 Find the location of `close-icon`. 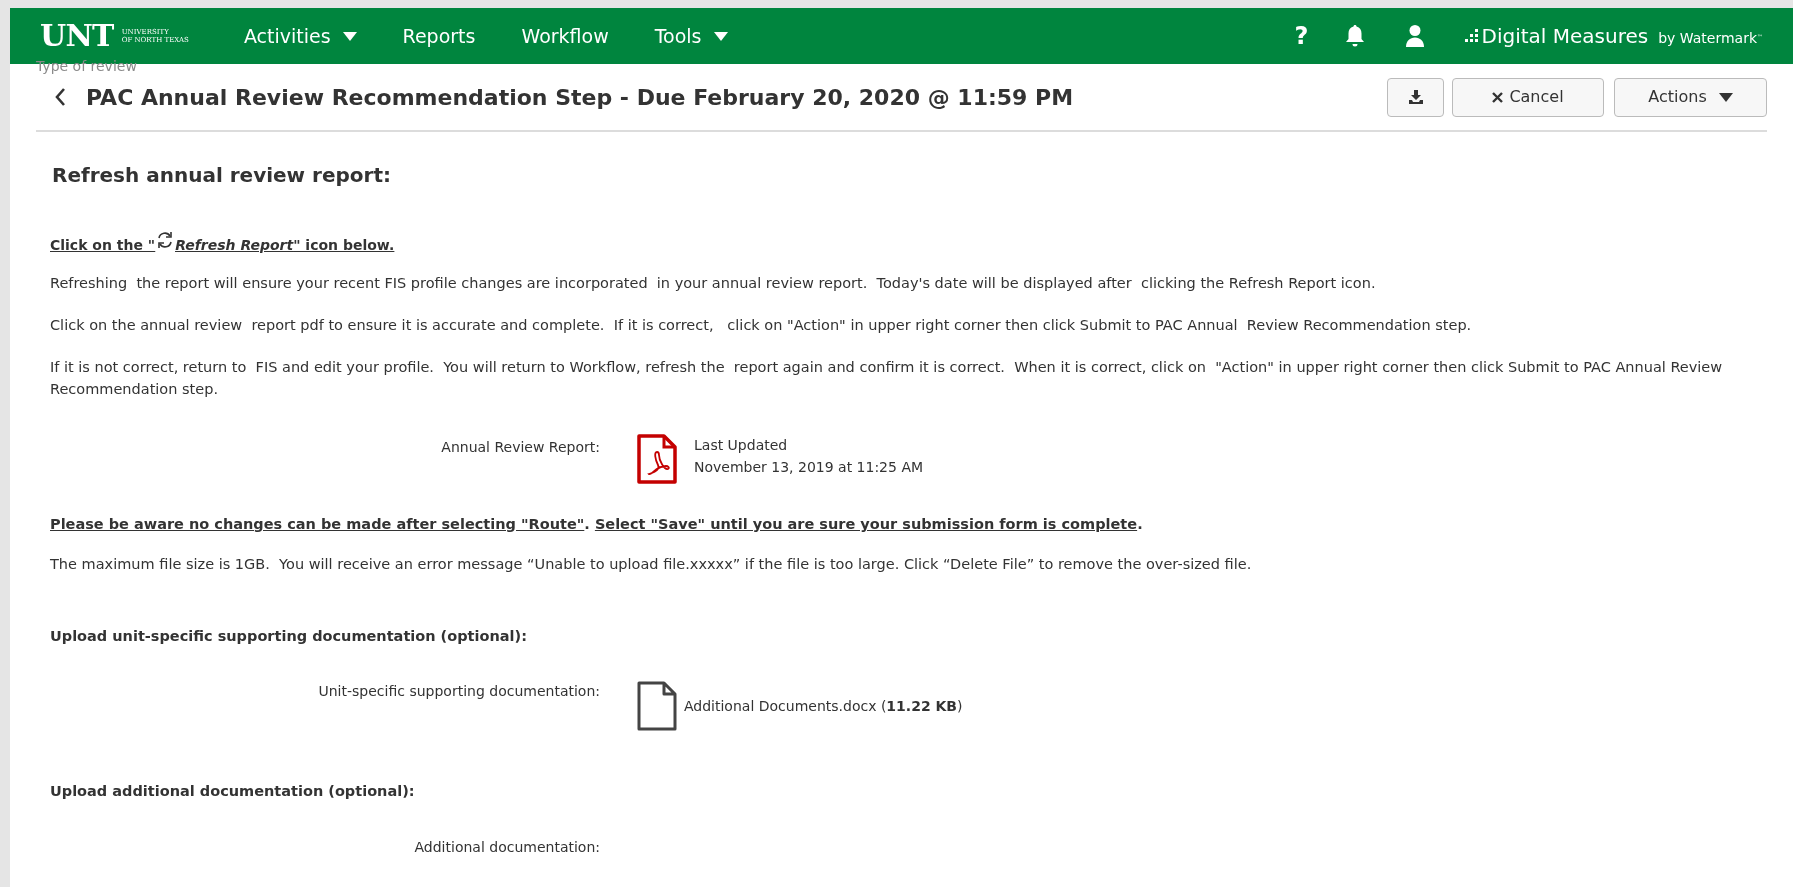

close-icon is located at coordinates (1498, 97).